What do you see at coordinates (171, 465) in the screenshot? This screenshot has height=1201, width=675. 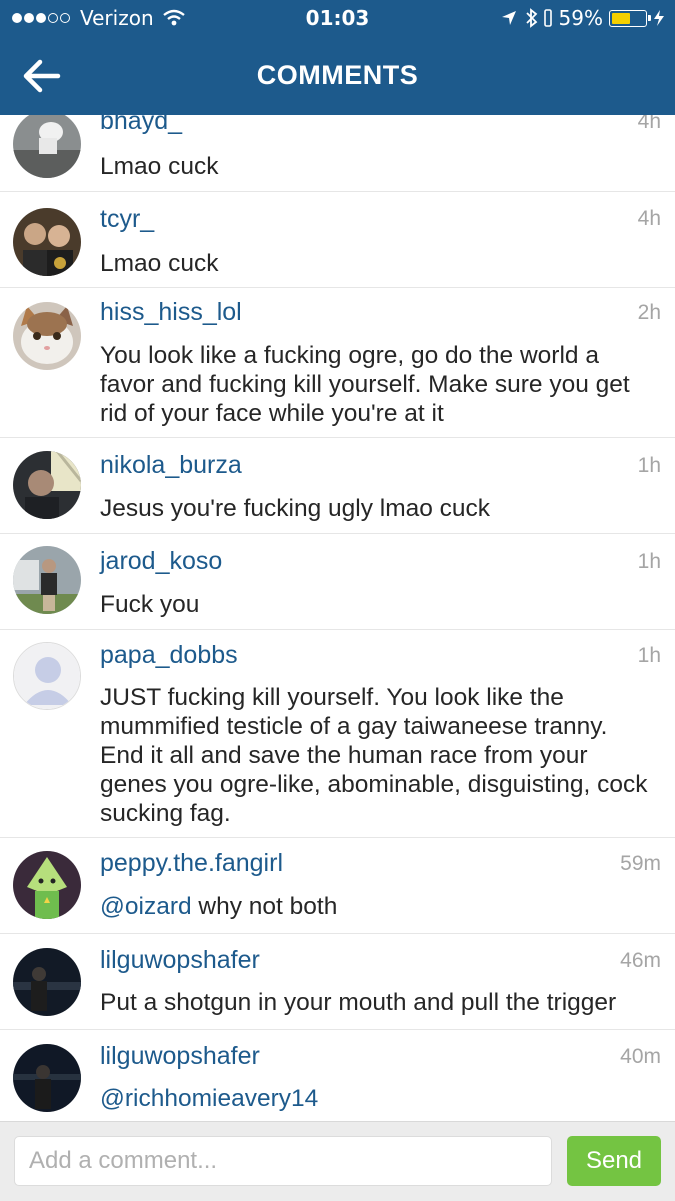 I see `username-link: nikola_burza` at bounding box center [171, 465].